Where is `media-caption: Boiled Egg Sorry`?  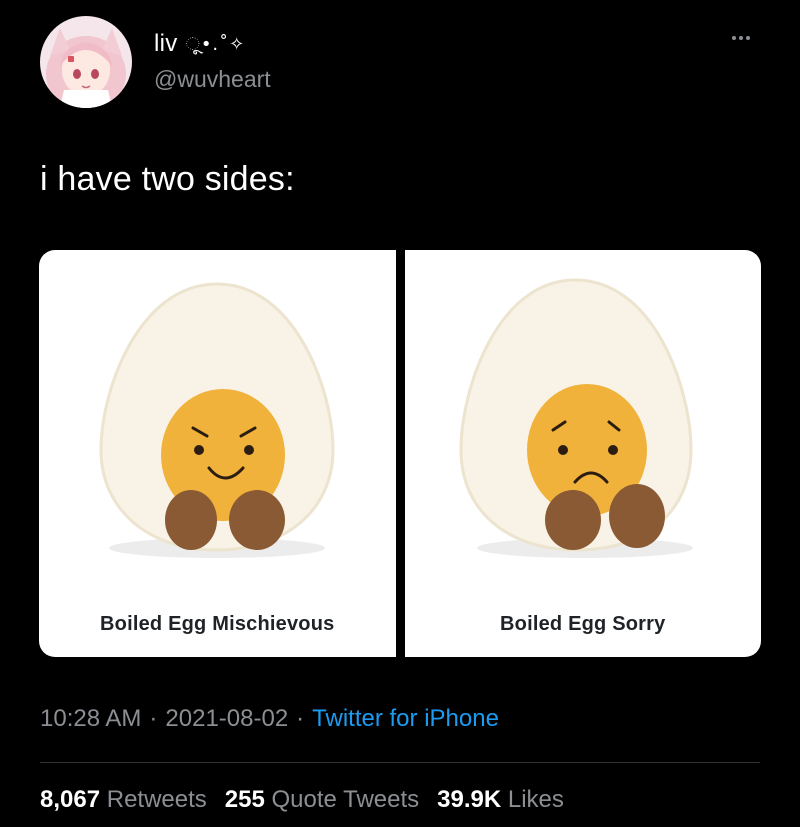
media-caption: Boiled Egg Sorry is located at coordinates (583, 624).